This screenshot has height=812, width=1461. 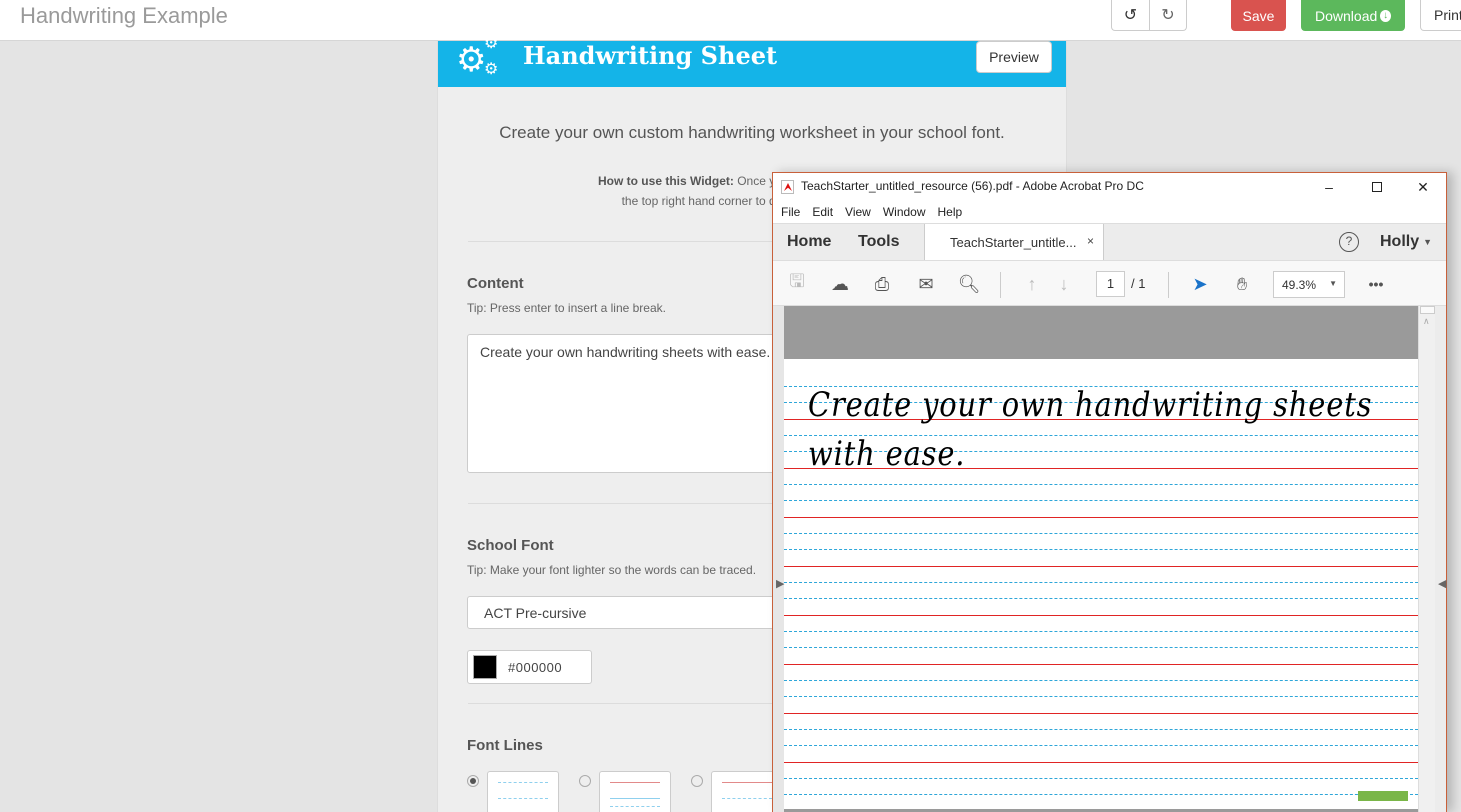 I want to click on gears-icon: ⚙, so click(x=471, y=60).